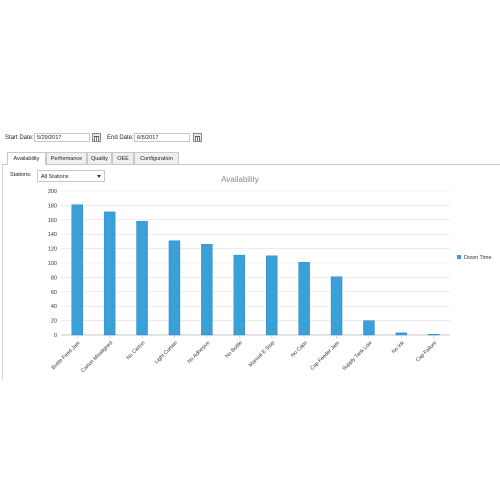 The image size is (500, 500). I want to click on y-tick-label: 140, so click(52, 235).